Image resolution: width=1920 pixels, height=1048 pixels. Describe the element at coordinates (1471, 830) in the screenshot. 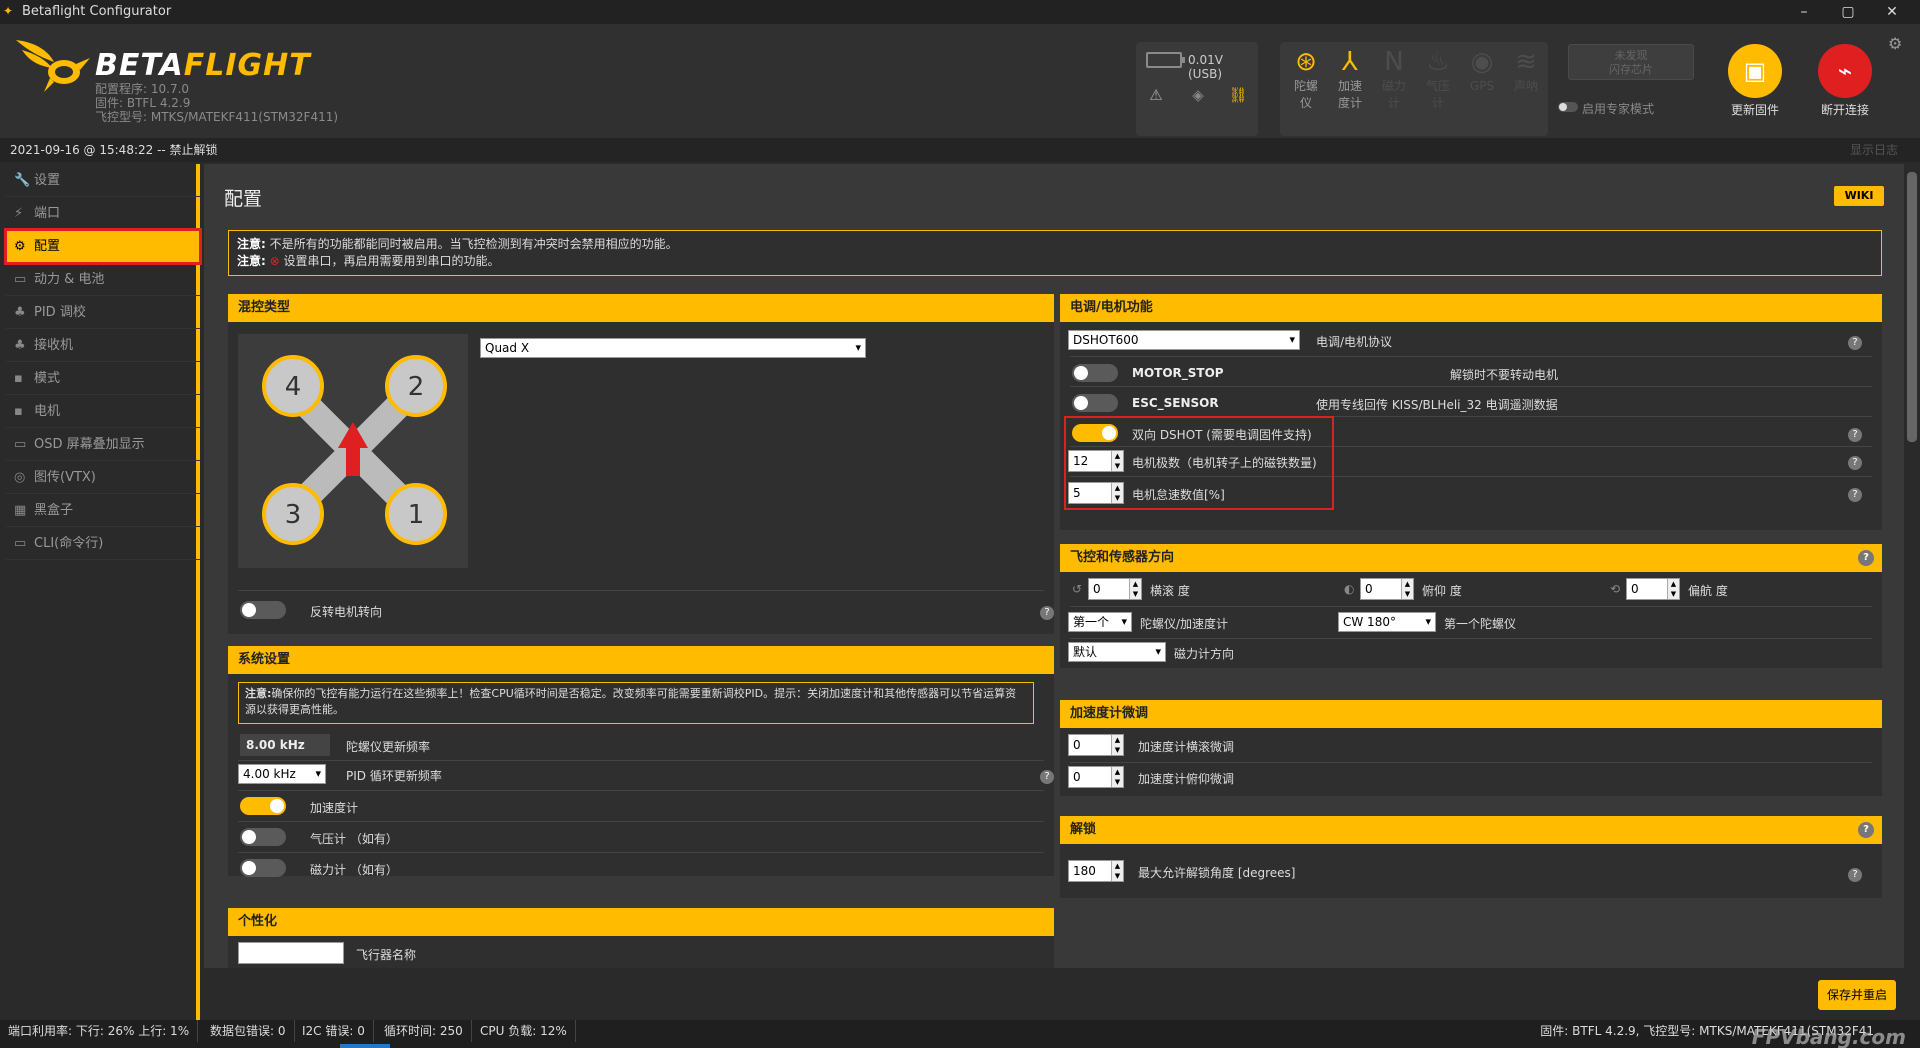

I see `arming-panel-header: 解锁?` at that location.